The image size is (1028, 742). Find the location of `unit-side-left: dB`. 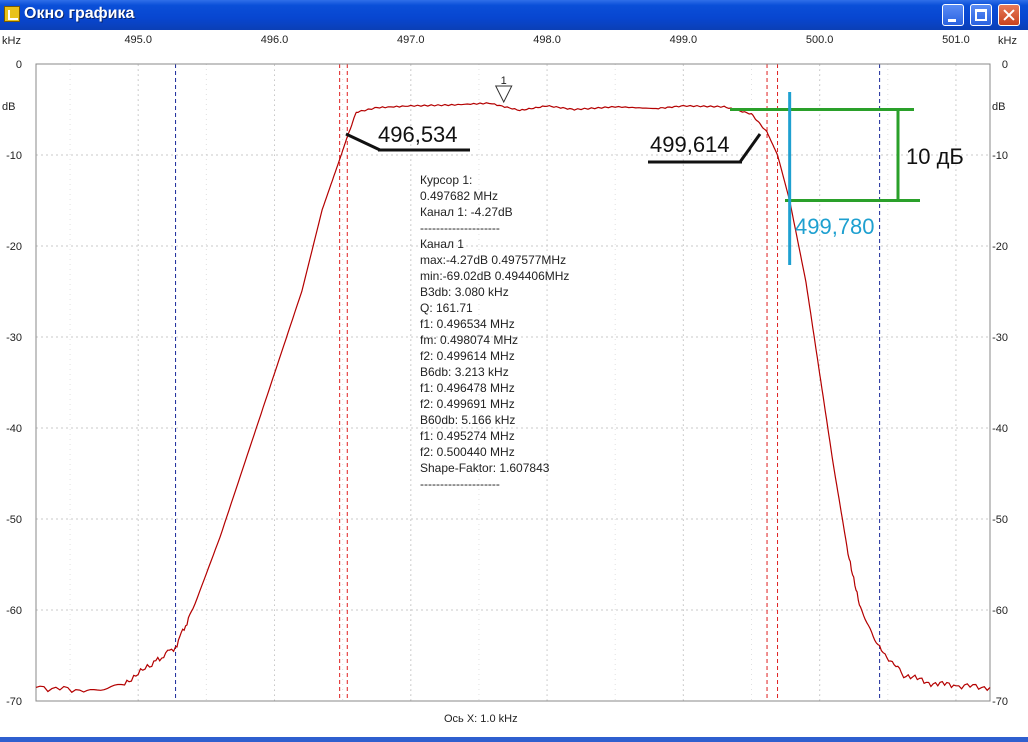

unit-side-left: dB is located at coordinates (8, 107).